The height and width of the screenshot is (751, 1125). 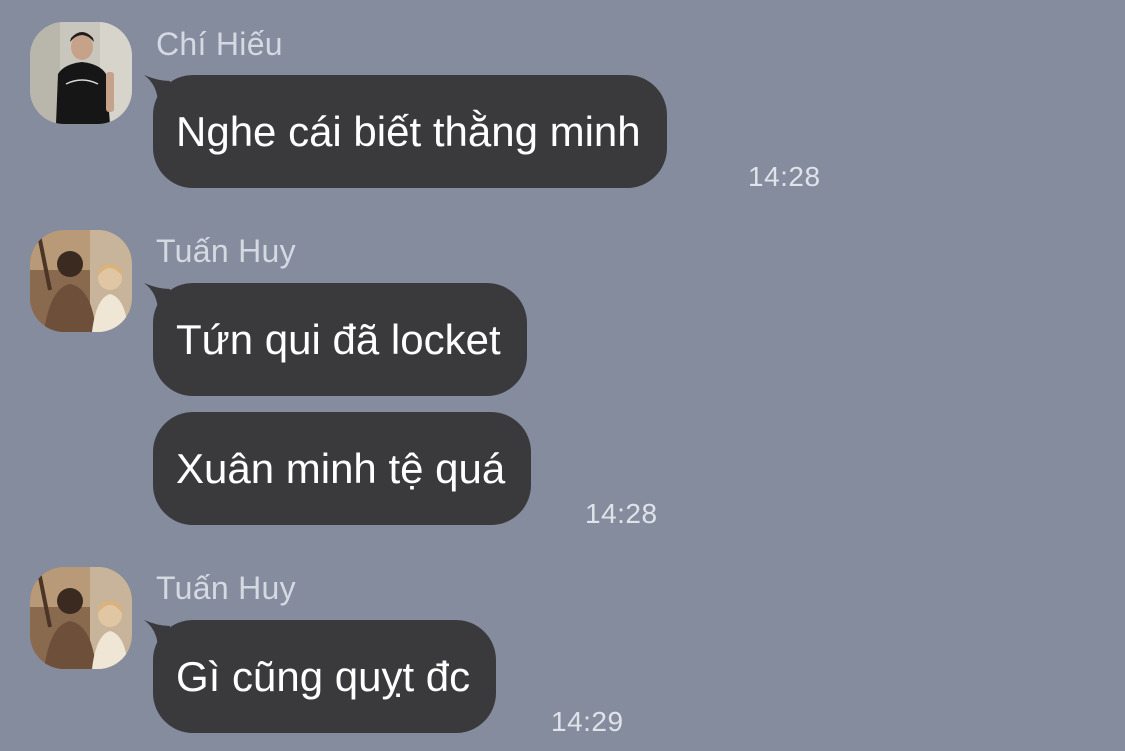 I want to click on message-bubble: Xuân minh tệ quá, so click(x=342, y=468).